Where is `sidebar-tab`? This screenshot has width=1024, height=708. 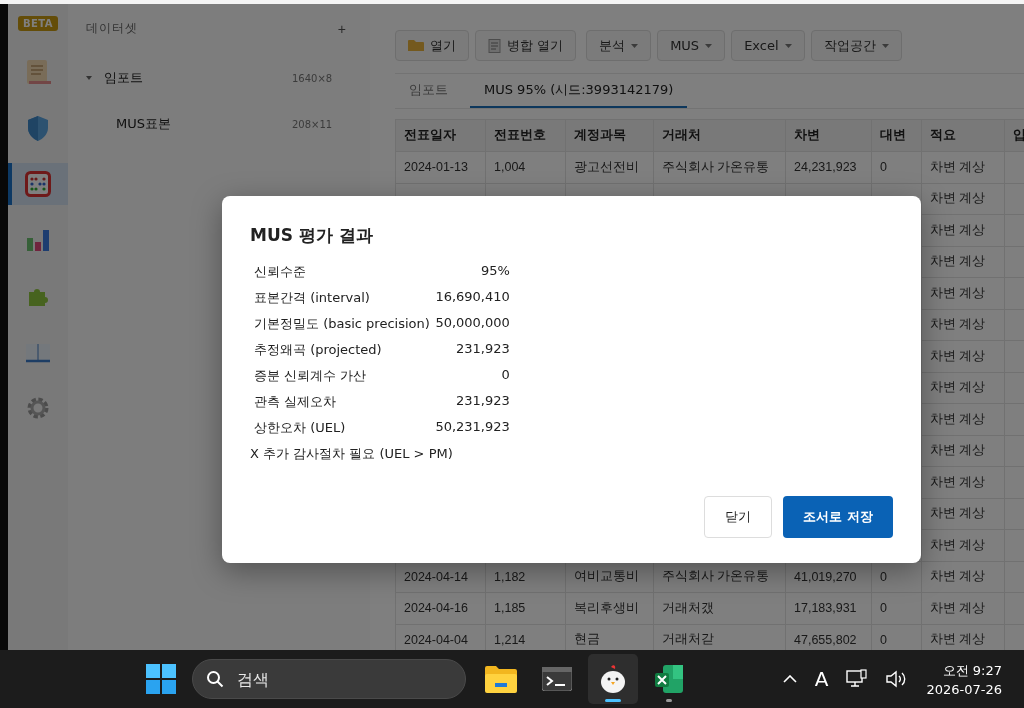
sidebar-tab is located at coordinates (38, 184).